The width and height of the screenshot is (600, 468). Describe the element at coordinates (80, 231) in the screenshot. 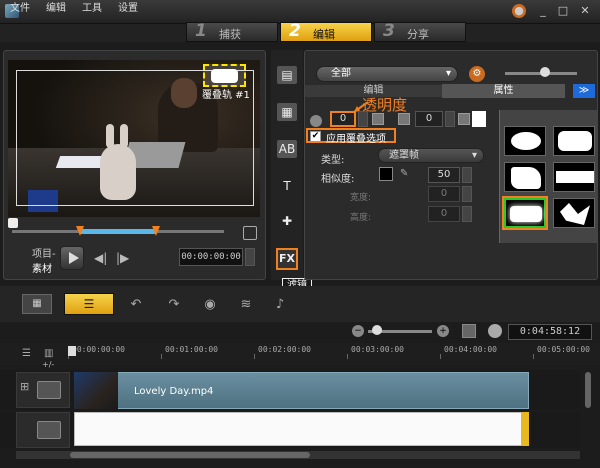

I see `mark-in-handle` at that location.